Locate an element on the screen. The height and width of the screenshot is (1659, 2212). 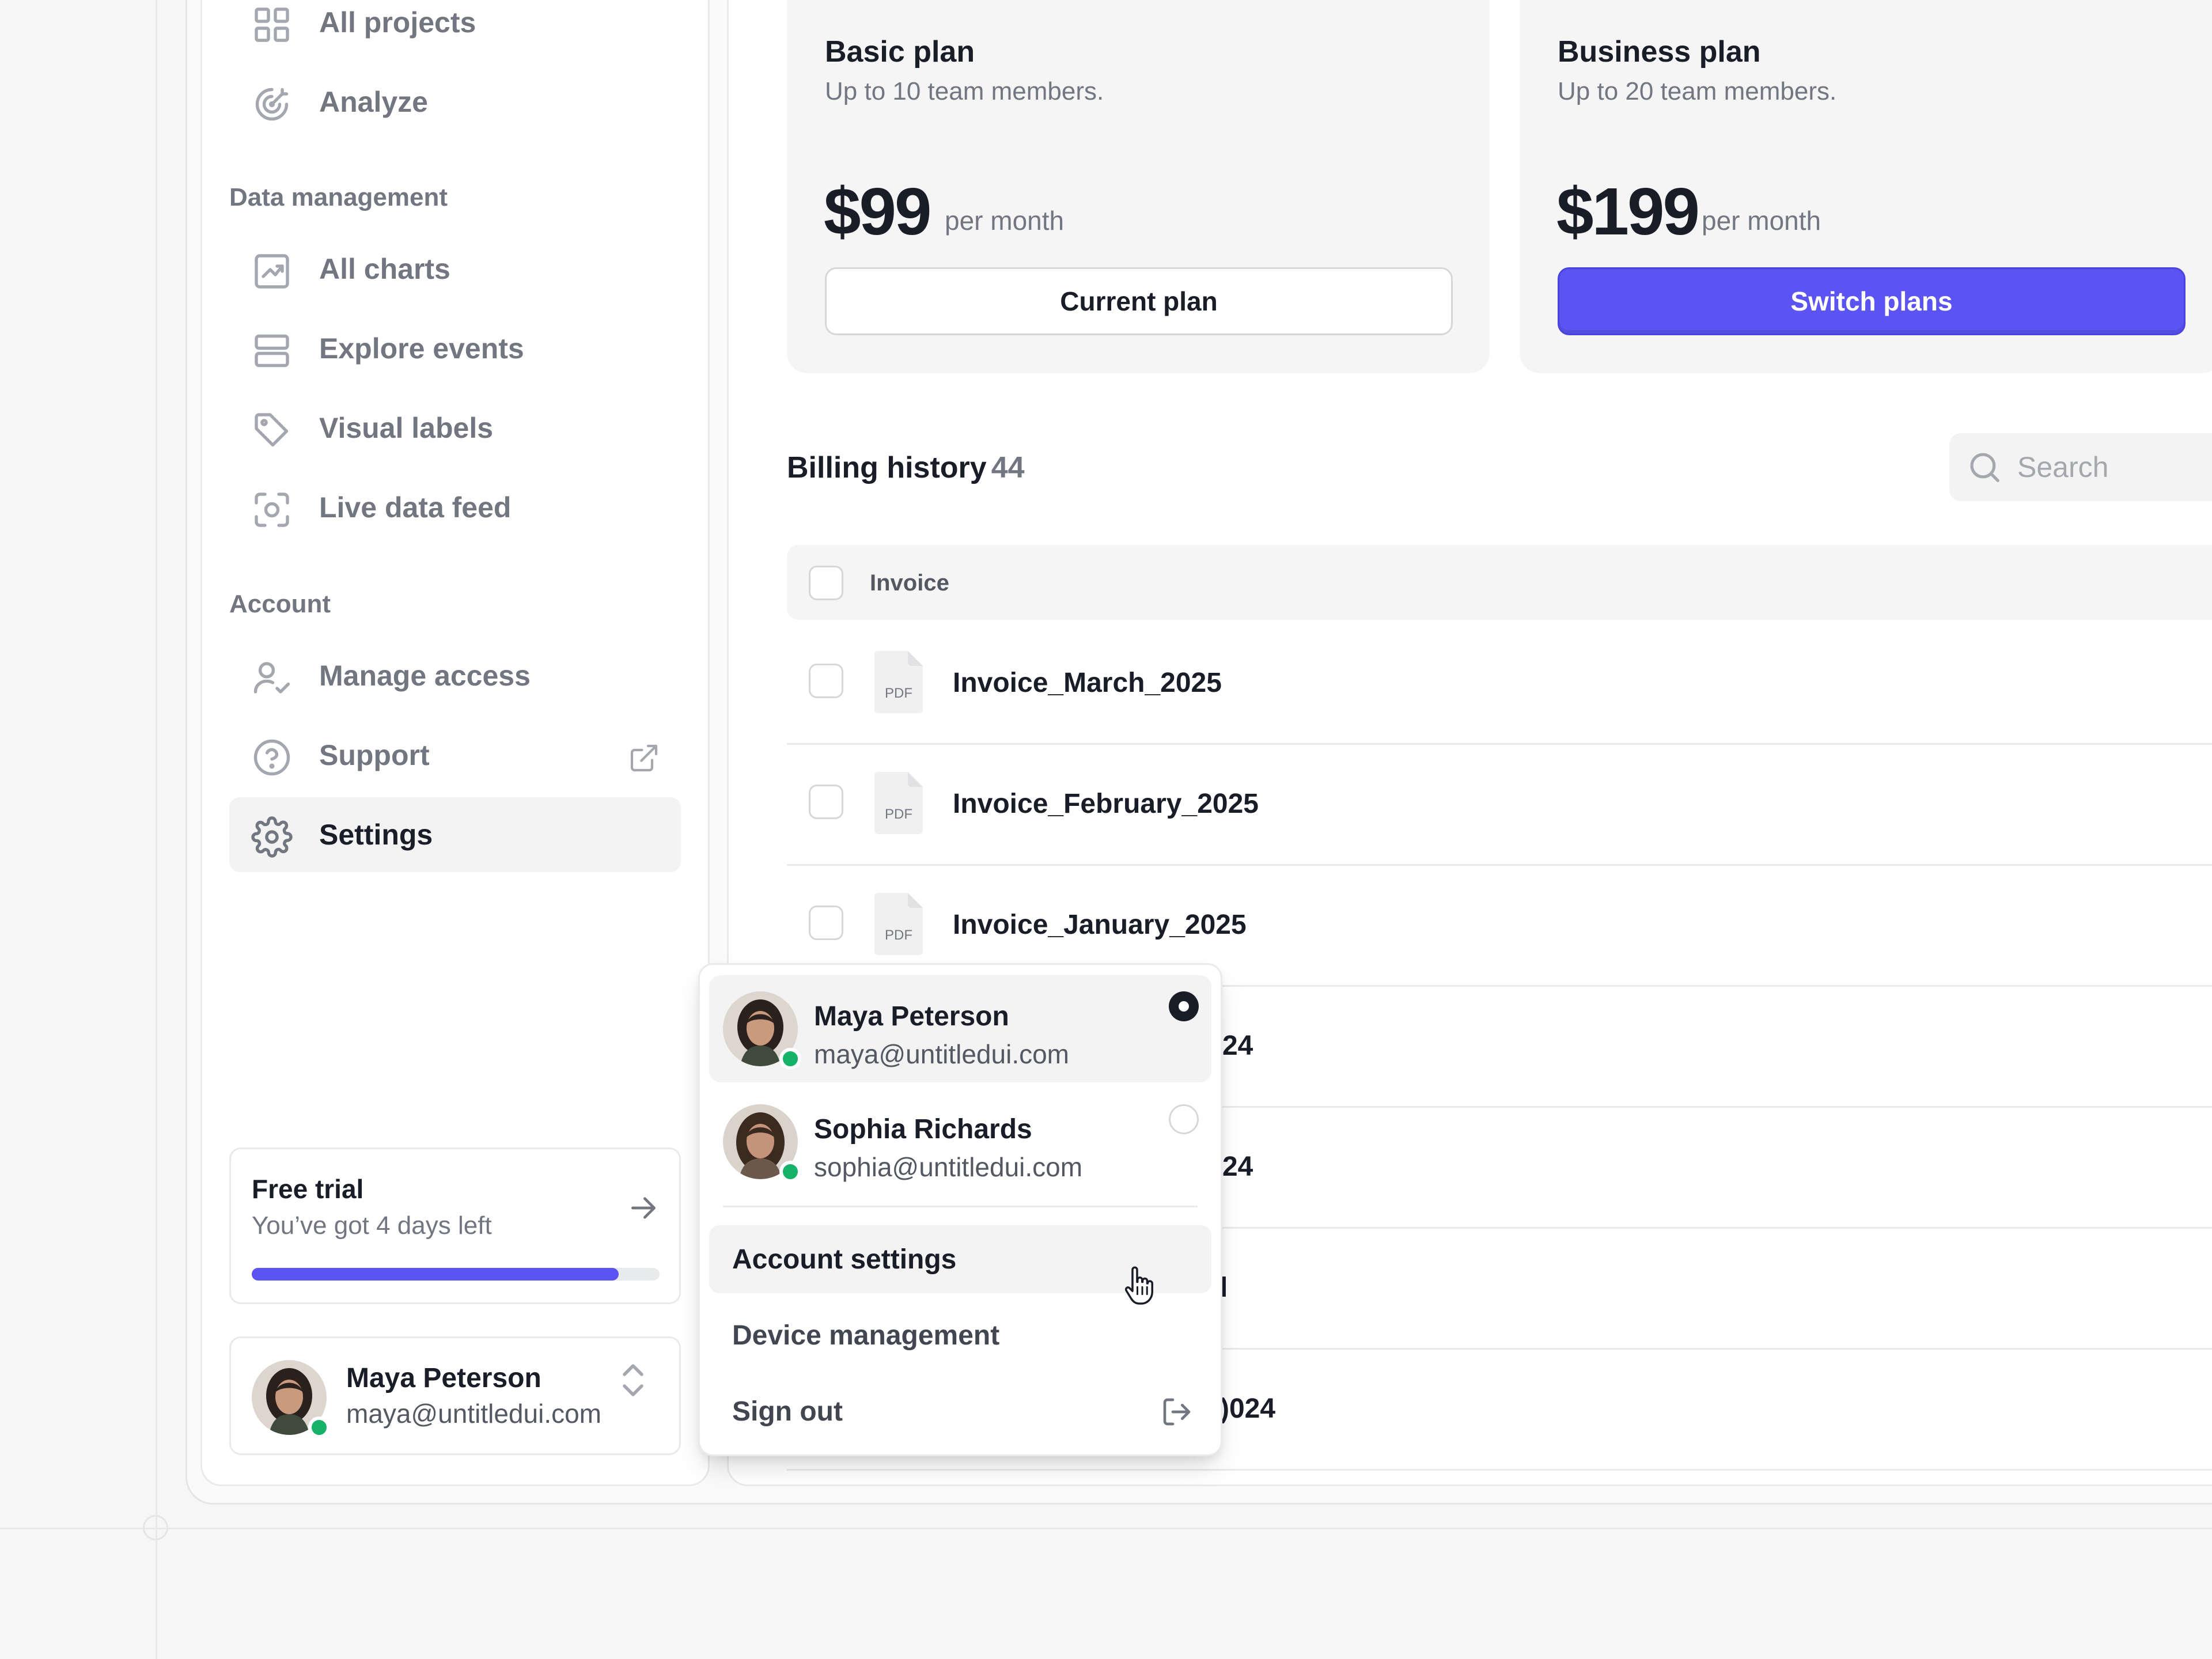
sidebar-item-label: Visual labels is located at coordinates (406, 428).